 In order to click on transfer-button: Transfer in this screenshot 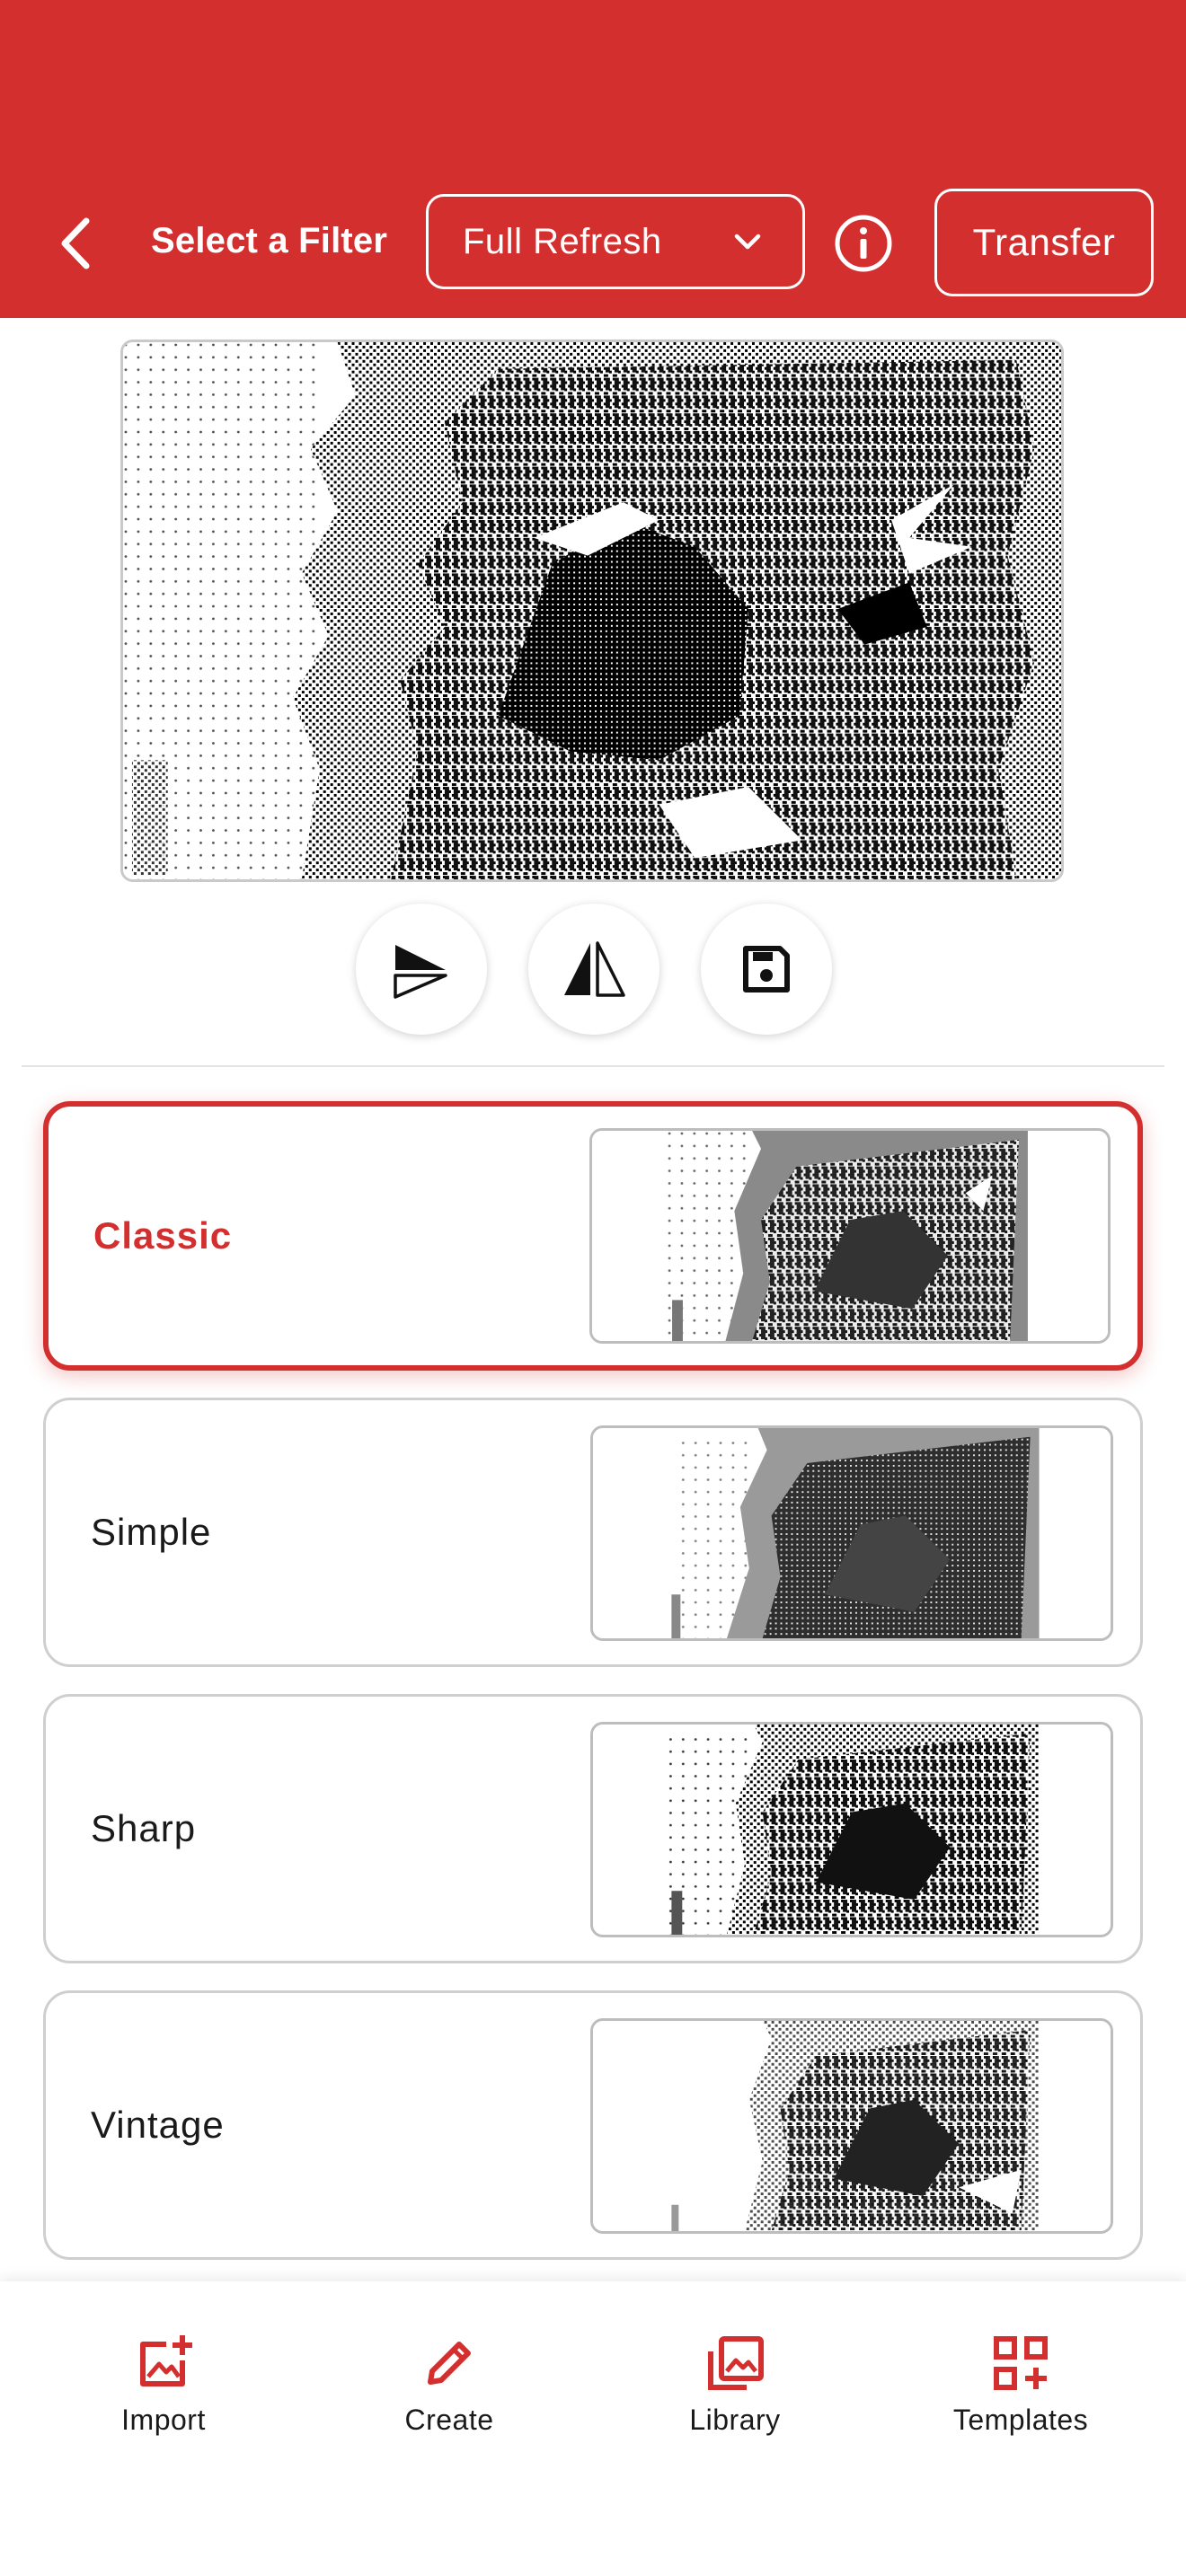, I will do `click(1044, 242)`.